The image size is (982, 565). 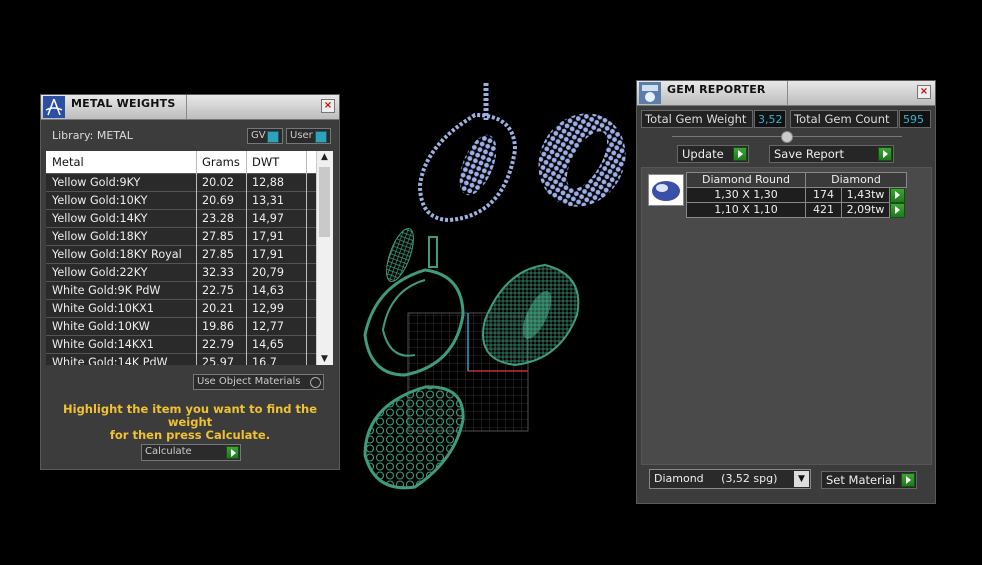 I want to click on table-row: White Gold:9K PdW 22.75 14,63, so click(x=181, y=290).